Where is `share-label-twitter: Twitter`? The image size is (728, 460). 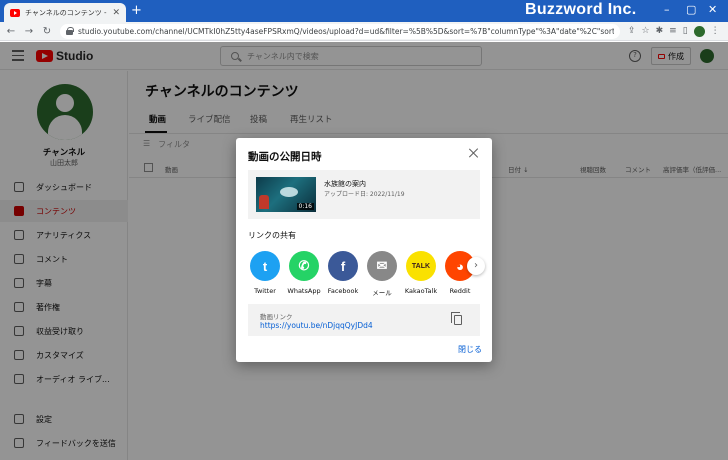 share-label-twitter: Twitter is located at coordinates (265, 291).